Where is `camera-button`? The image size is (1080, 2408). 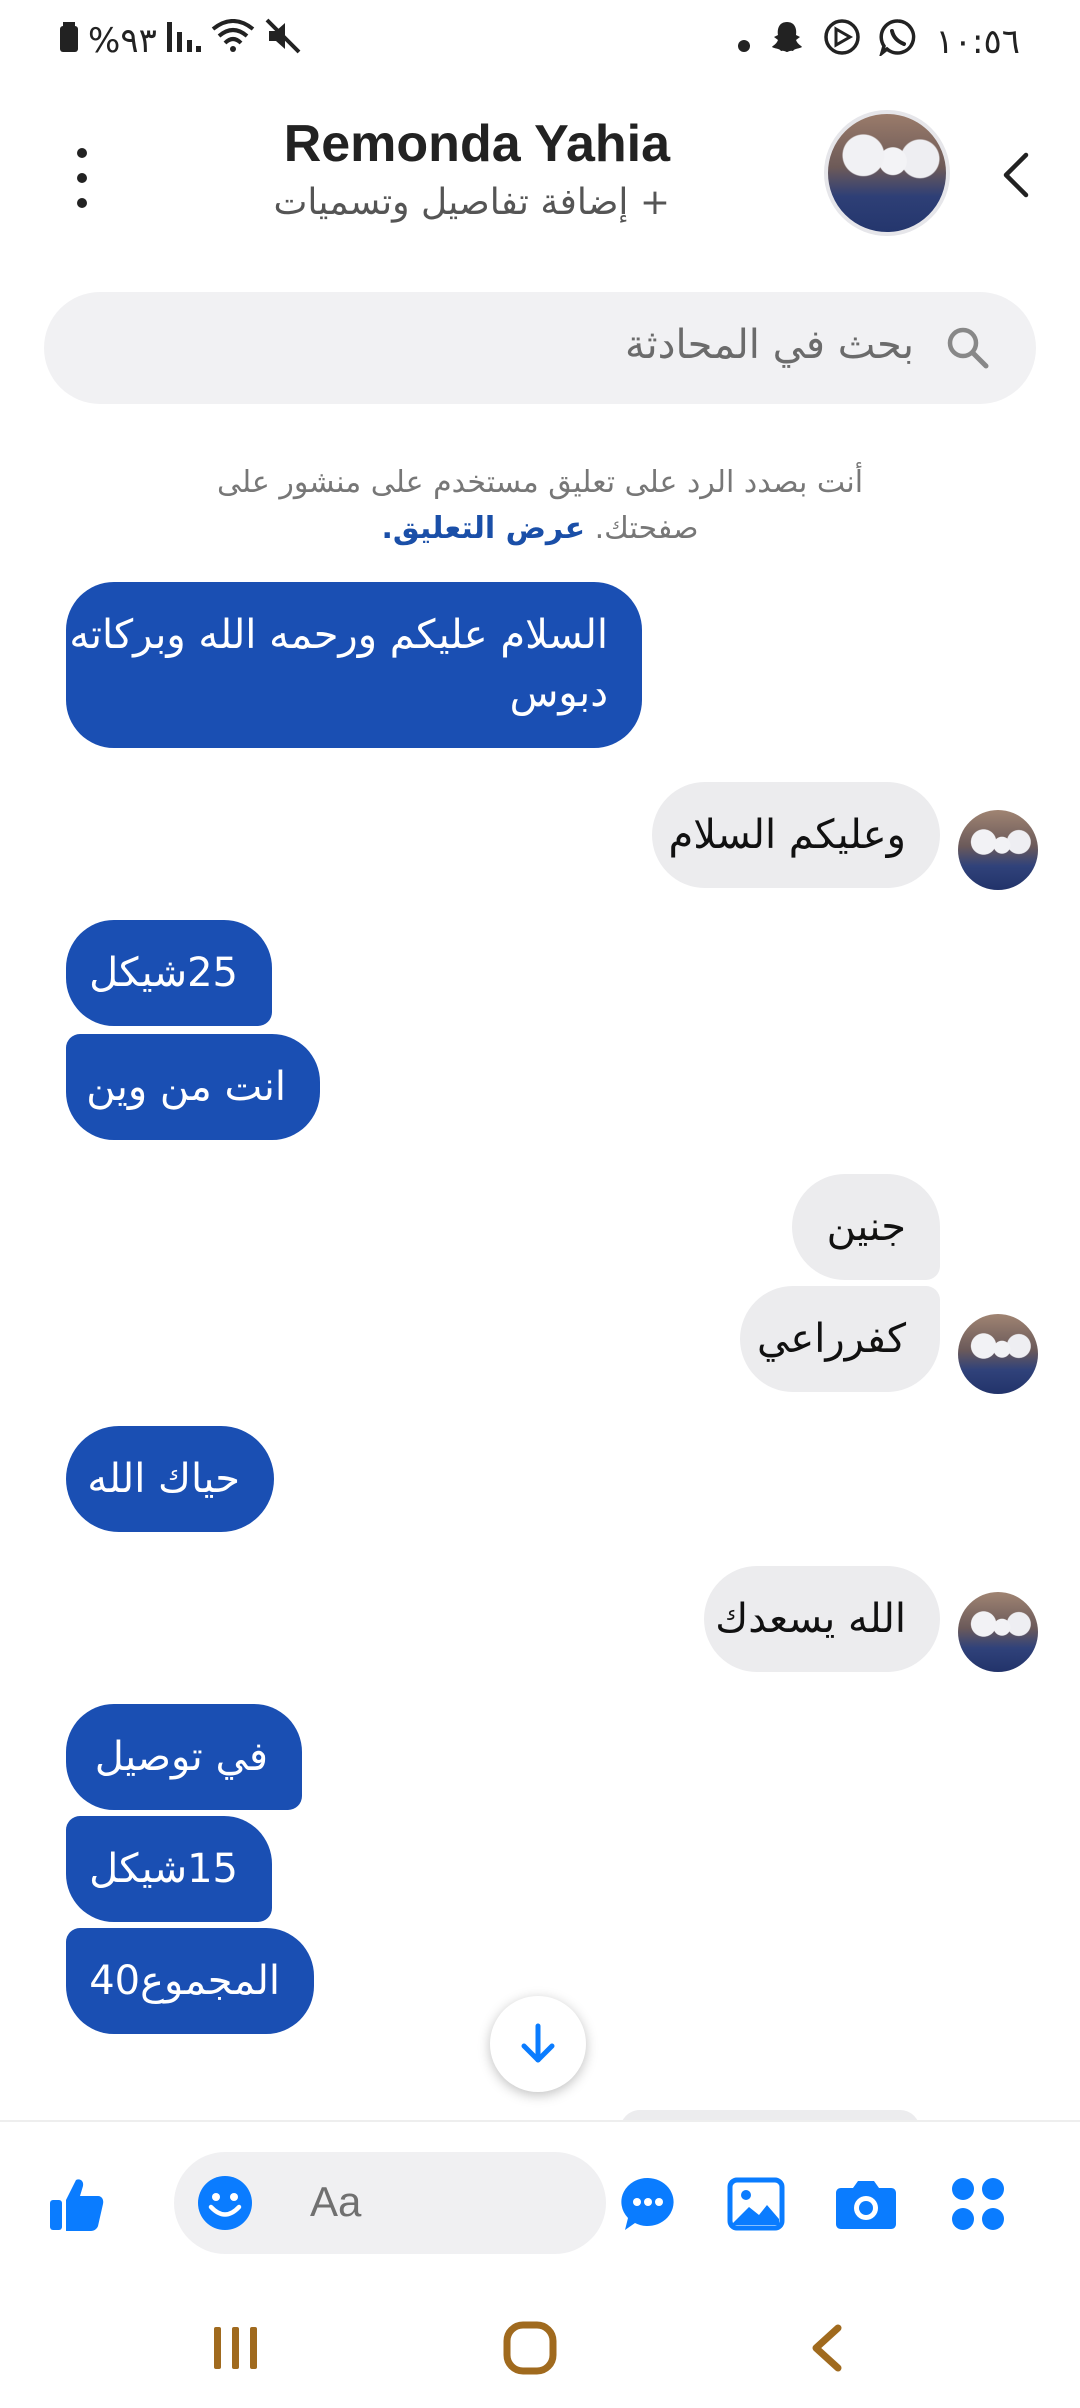
camera-button is located at coordinates (866, 2204).